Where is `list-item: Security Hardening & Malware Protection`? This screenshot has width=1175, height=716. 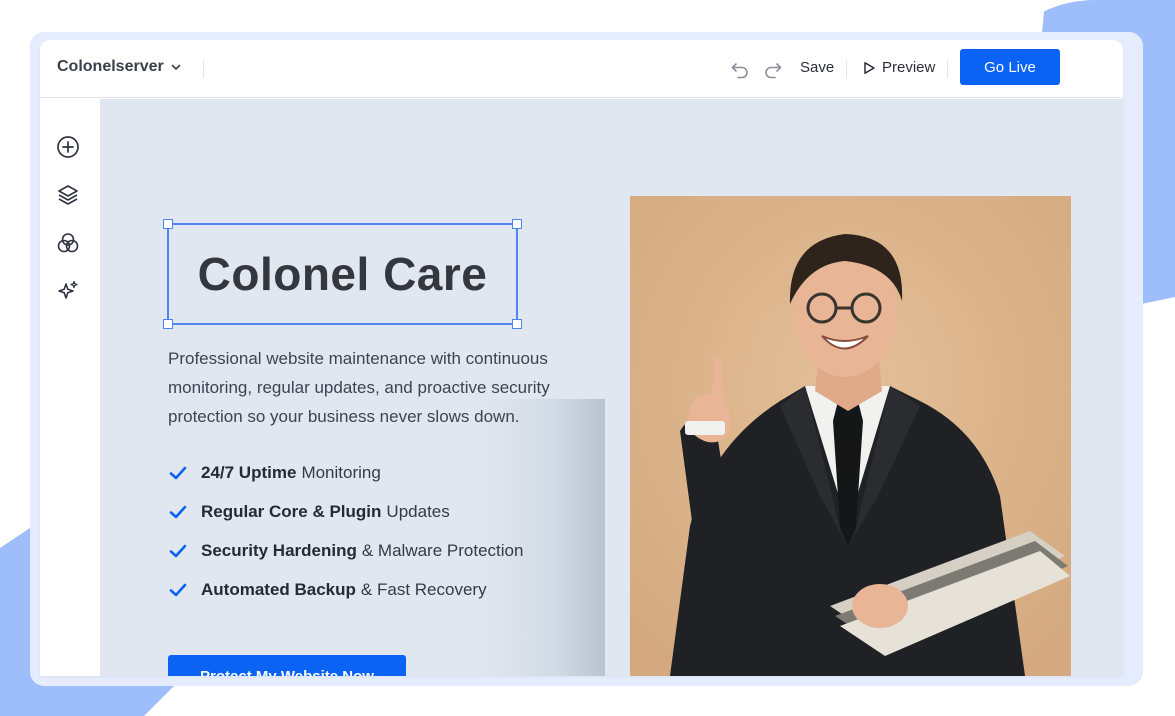
list-item: Security Hardening & Malware Protection is located at coordinates (345, 550).